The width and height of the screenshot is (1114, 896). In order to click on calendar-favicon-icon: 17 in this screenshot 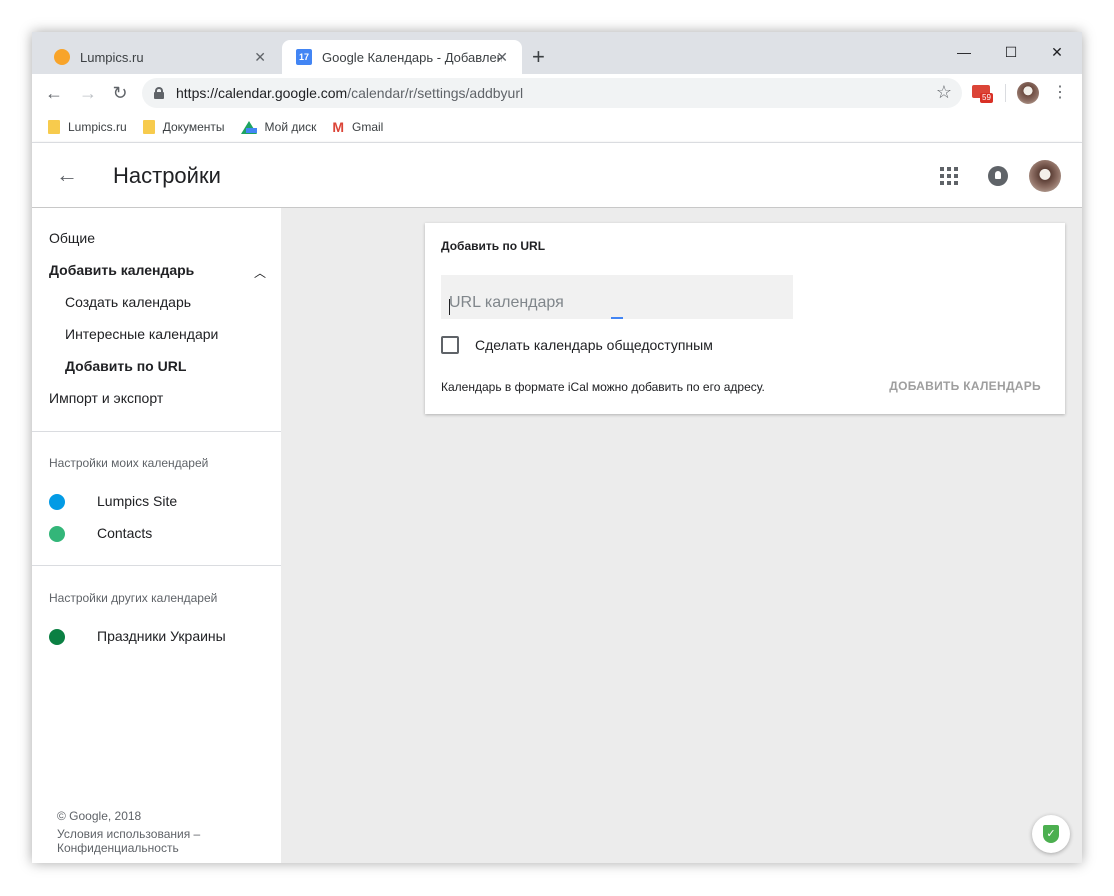, I will do `click(304, 57)`.